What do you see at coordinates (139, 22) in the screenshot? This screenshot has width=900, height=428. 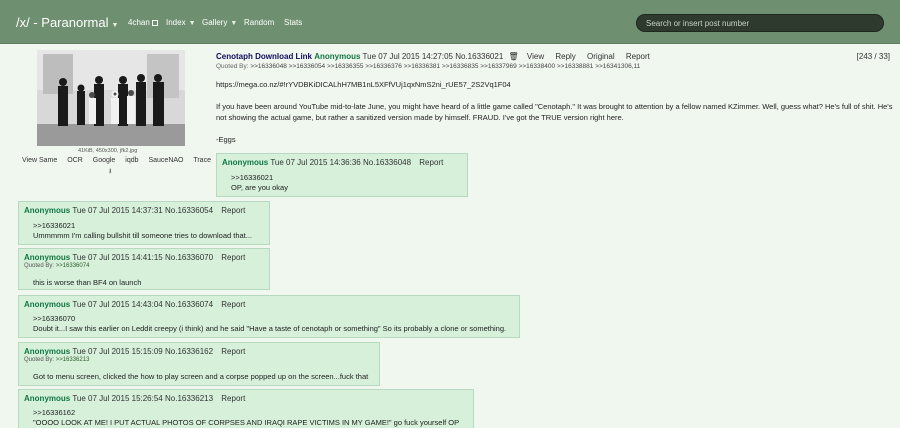 I see `nav-4chan-label: 4chan` at bounding box center [139, 22].